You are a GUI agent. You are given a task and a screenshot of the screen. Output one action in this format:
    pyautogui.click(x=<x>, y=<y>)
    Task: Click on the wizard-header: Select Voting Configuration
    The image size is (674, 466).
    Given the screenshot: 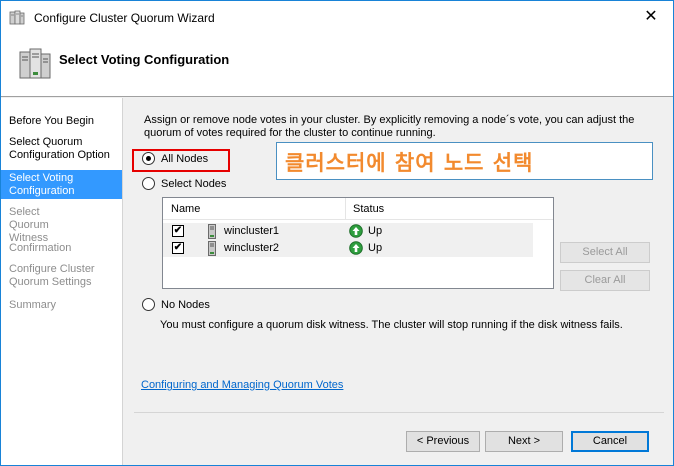 What is the action you would take?
    pyautogui.click(x=337, y=65)
    